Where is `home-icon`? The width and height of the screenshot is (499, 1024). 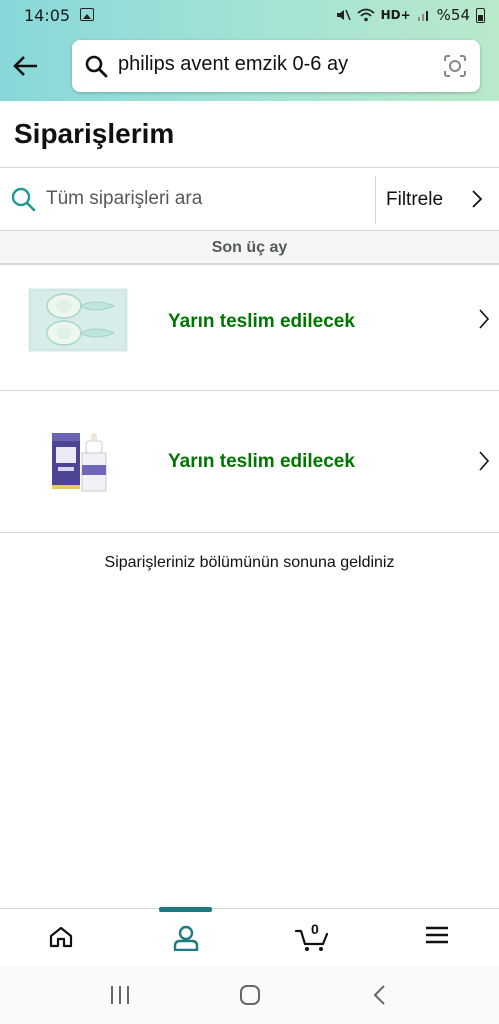 home-icon is located at coordinates (61, 937).